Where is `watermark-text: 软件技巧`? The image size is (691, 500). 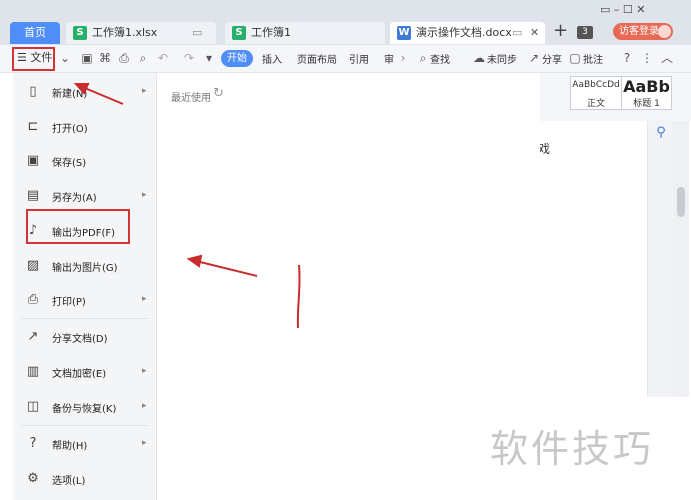
watermark-text: 软件技巧 is located at coordinates (572, 449).